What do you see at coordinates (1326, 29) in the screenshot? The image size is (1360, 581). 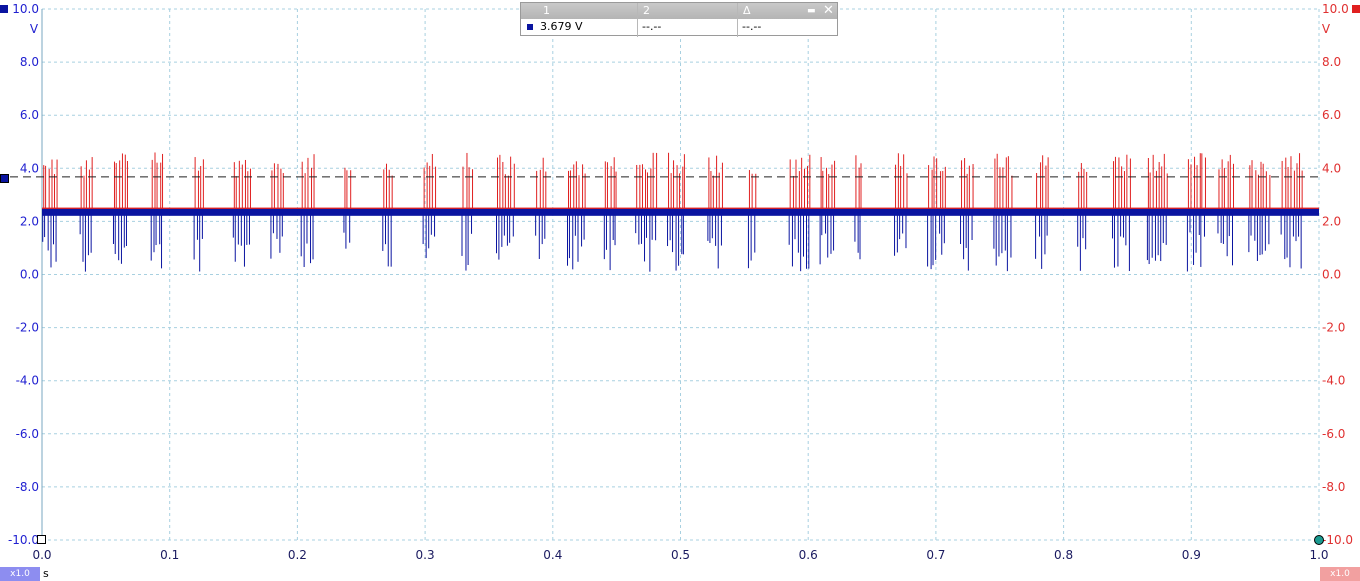 I see `right-axis-unit: V` at bounding box center [1326, 29].